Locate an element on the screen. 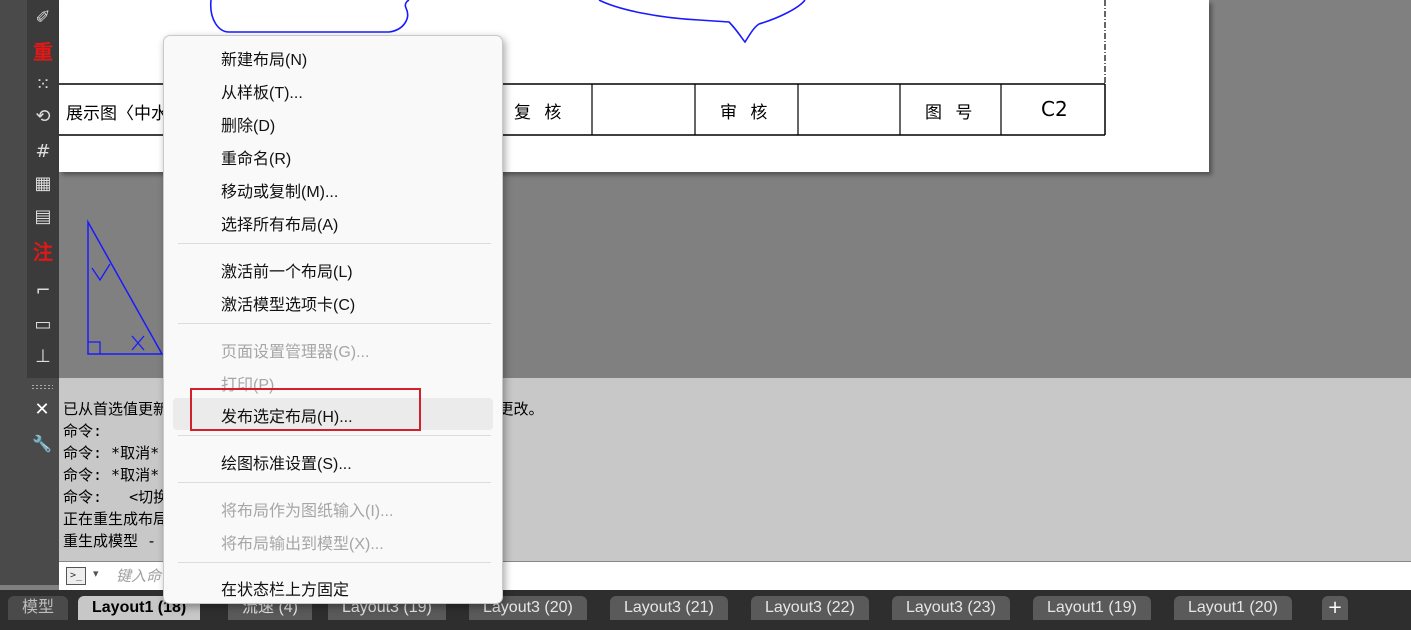 The width and height of the screenshot is (1411, 630). menu-item-new-layout: 新建布局(N) is located at coordinates (264, 58).